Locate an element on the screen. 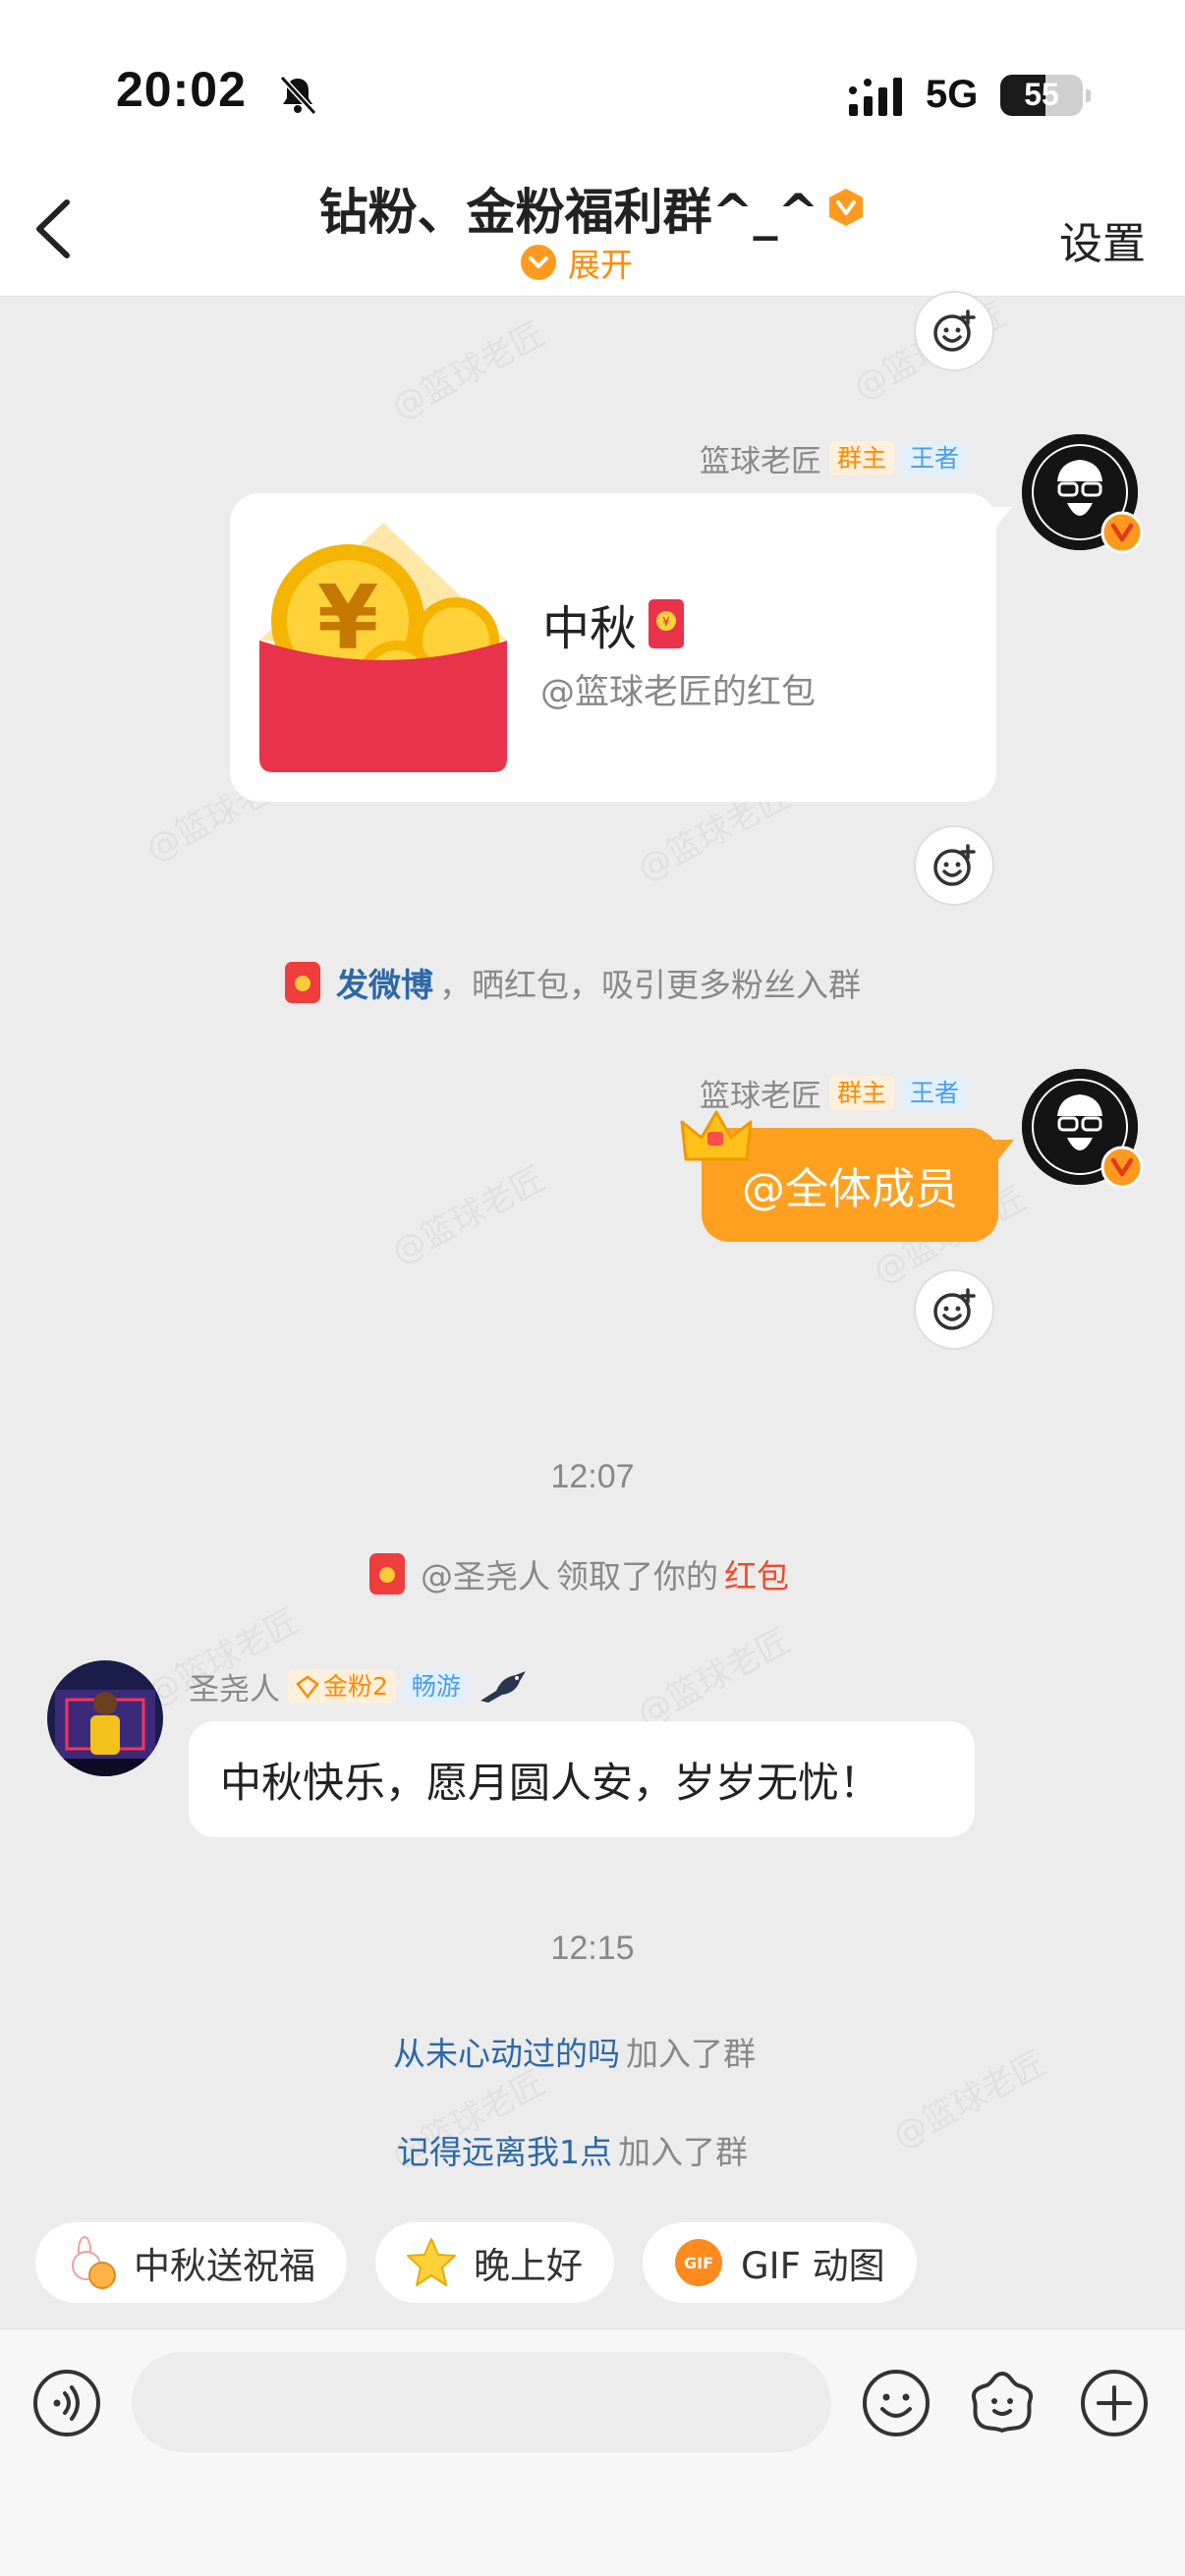 Image resolution: width=1185 pixels, height=2576 pixels. smooth-tag: 畅游 is located at coordinates (436, 1686).